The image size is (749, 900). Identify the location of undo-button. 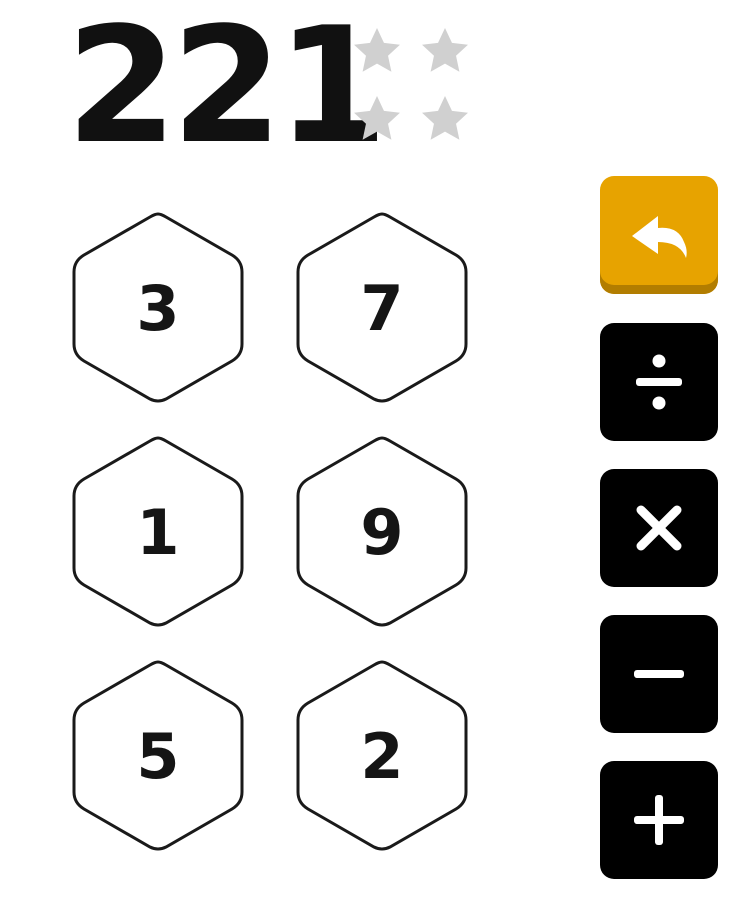
(659, 235).